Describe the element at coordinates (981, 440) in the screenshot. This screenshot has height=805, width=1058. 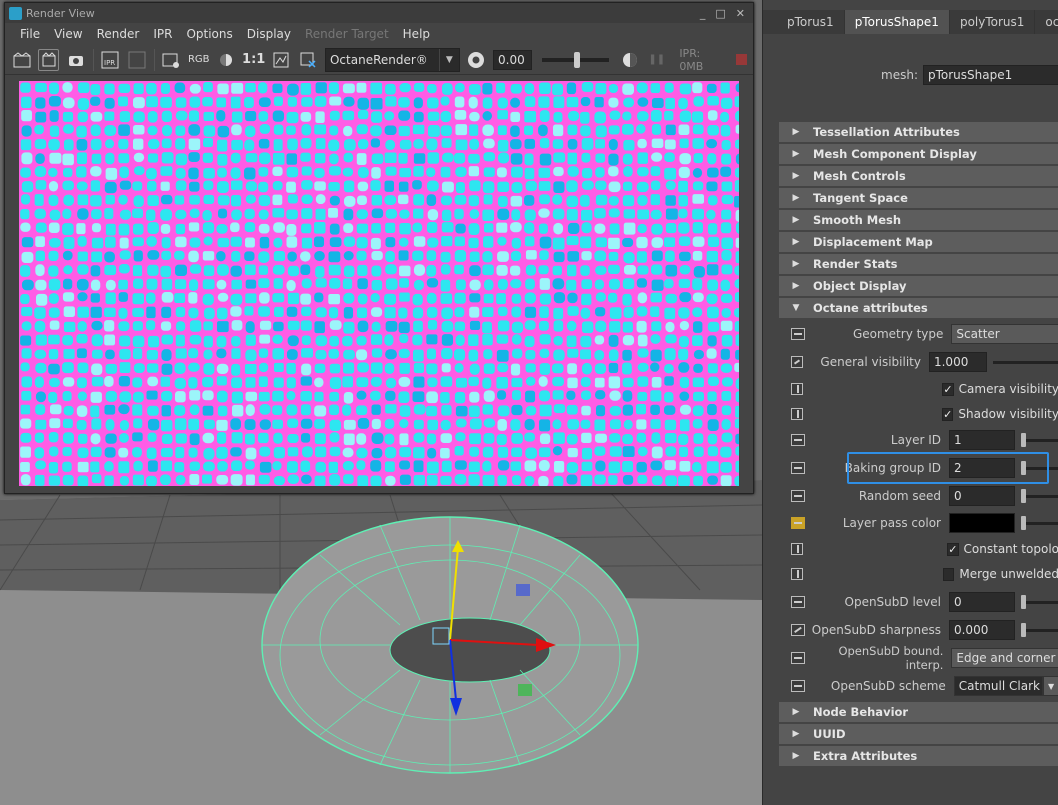
I see `layer-id-field: 1` at that location.